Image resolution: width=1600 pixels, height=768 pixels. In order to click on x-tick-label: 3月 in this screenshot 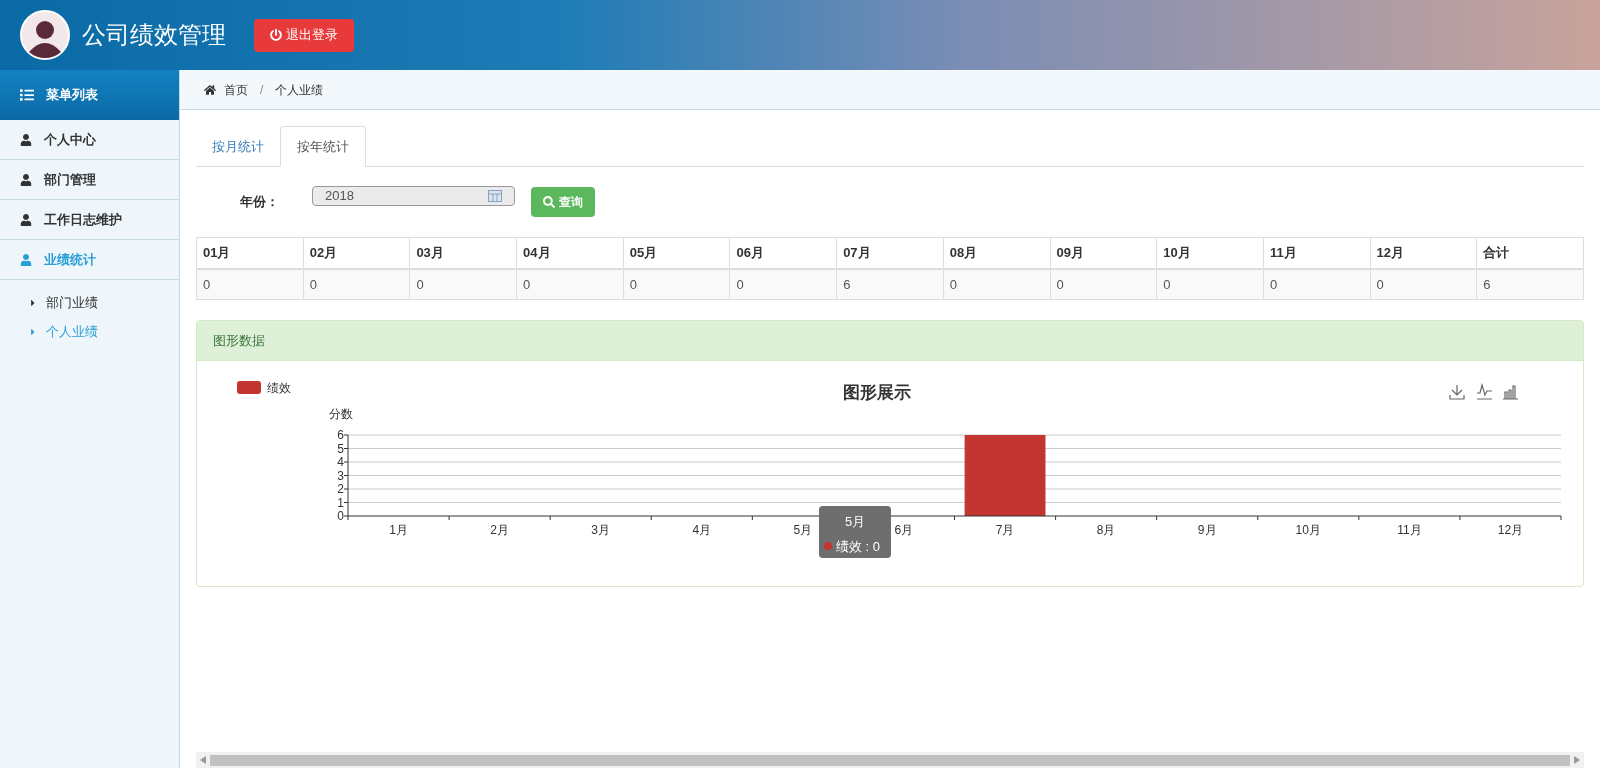, I will do `click(601, 530)`.